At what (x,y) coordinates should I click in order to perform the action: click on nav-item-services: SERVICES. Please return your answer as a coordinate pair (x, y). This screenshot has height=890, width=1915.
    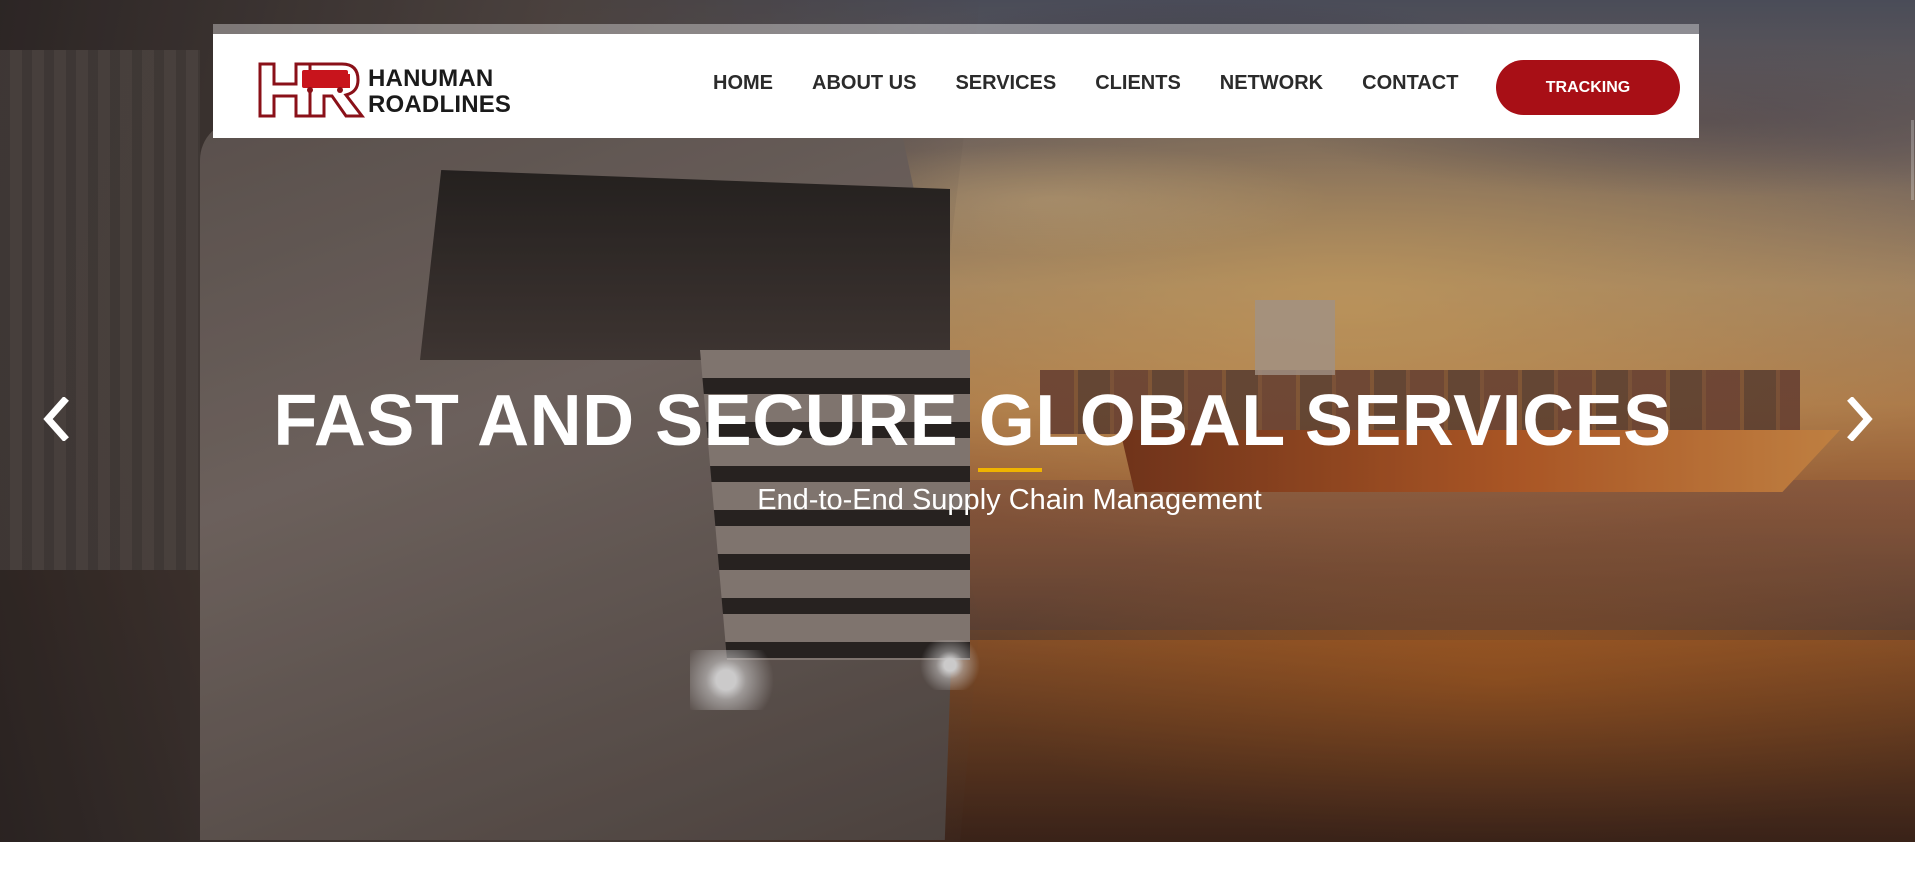
    Looking at the image, I should click on (1005, 87).